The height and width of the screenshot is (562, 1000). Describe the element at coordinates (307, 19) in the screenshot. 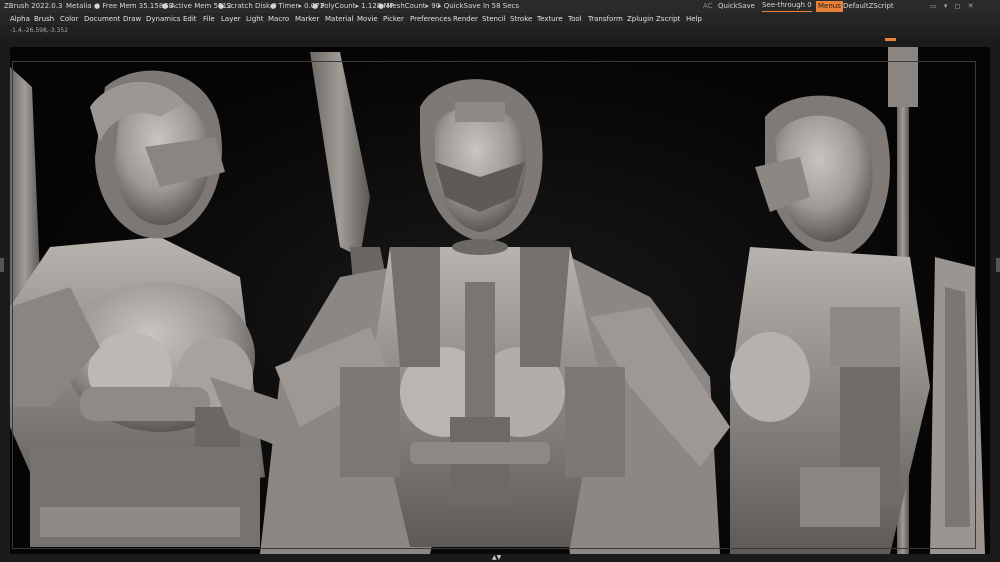

I see `menu-marker: Marker` at that location.